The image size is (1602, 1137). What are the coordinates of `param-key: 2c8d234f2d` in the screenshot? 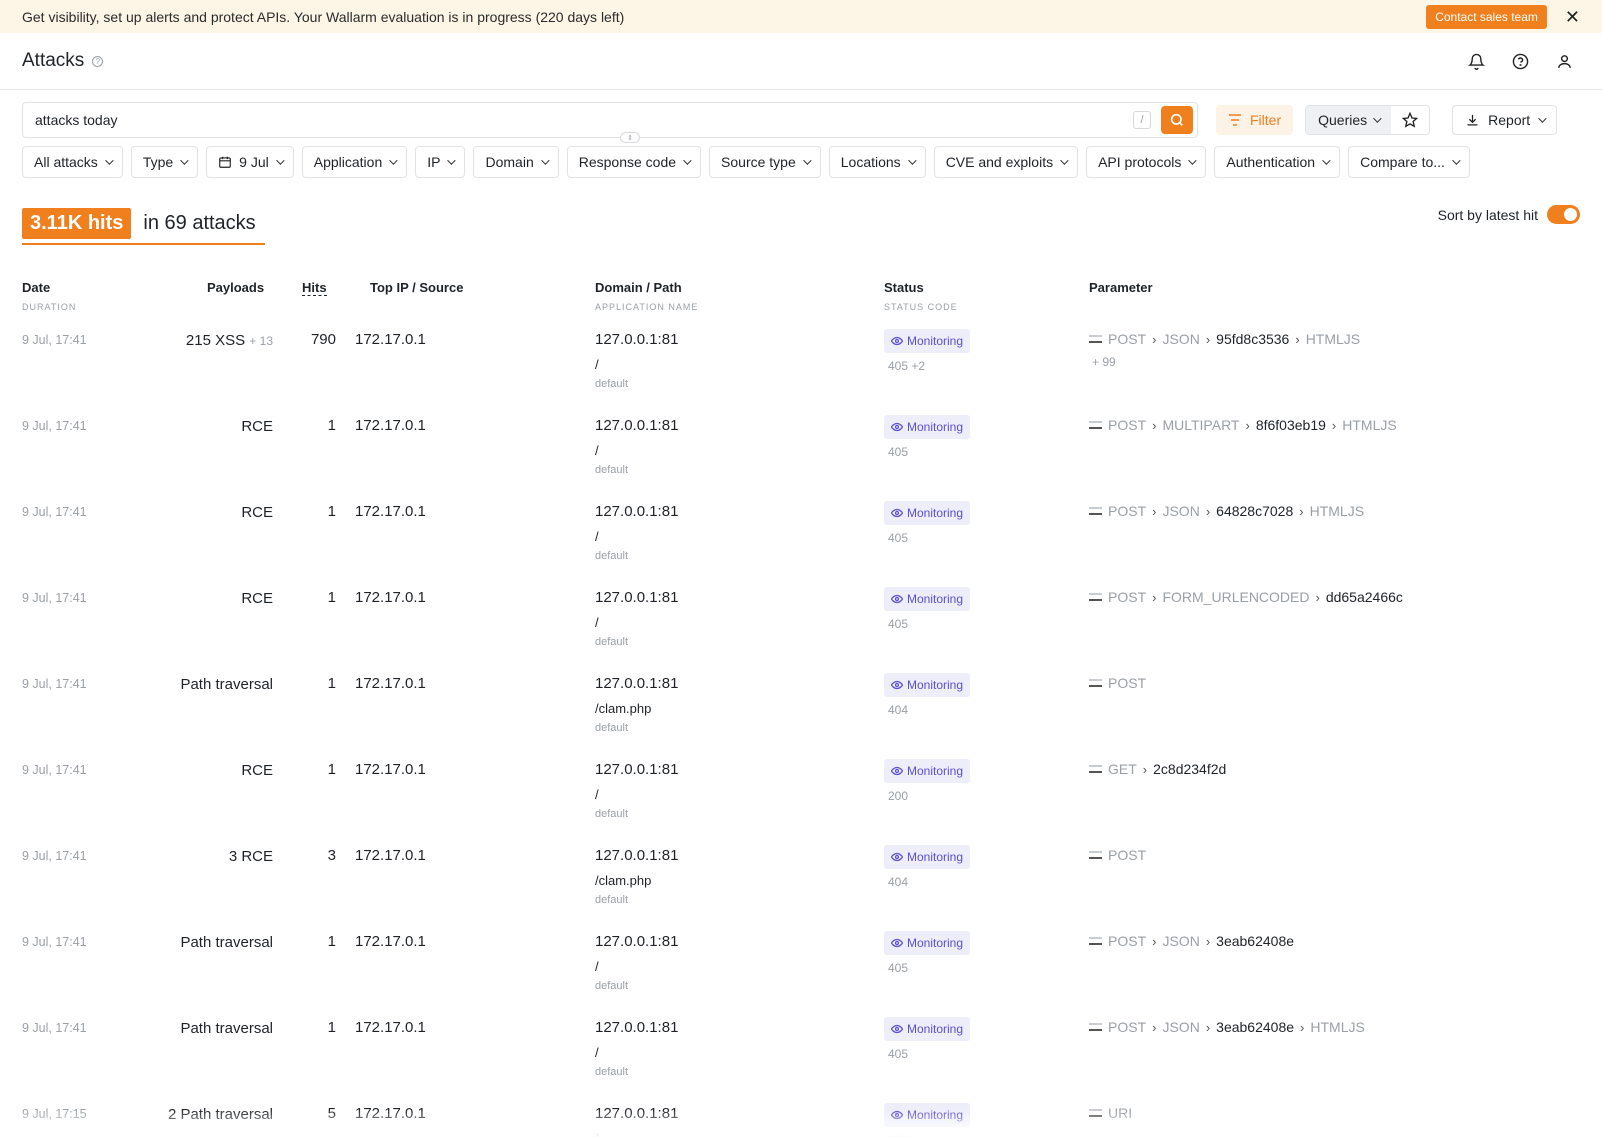 It's located at (1190, 769).